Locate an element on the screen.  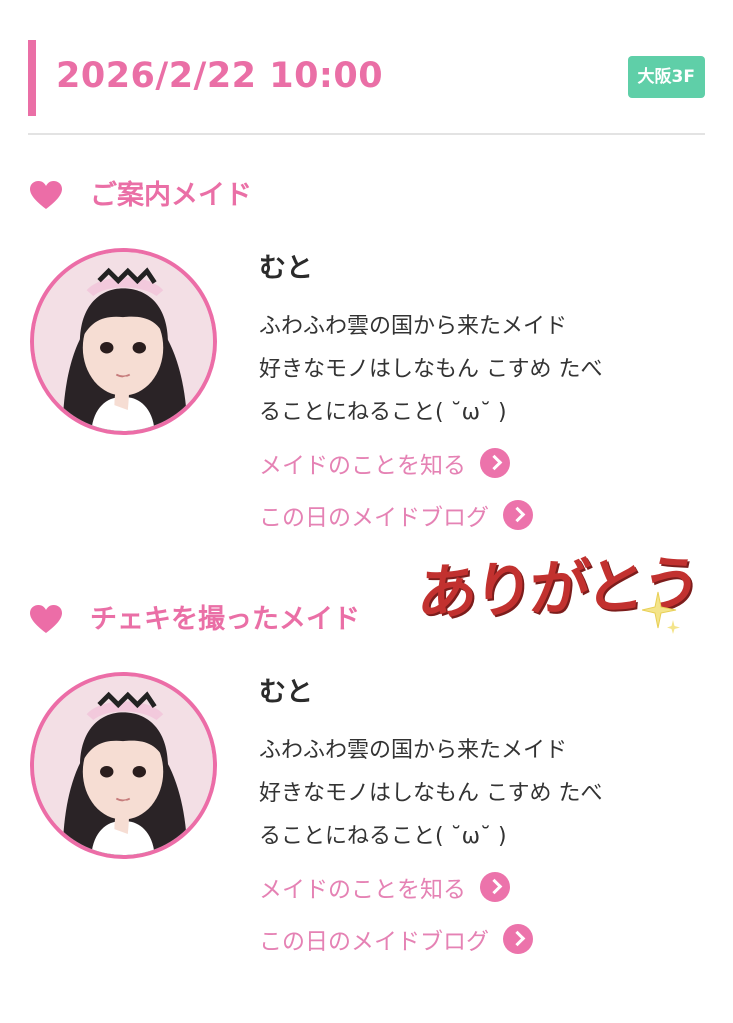
store-badge: 大阪3F is located at coordinates (666, 77).